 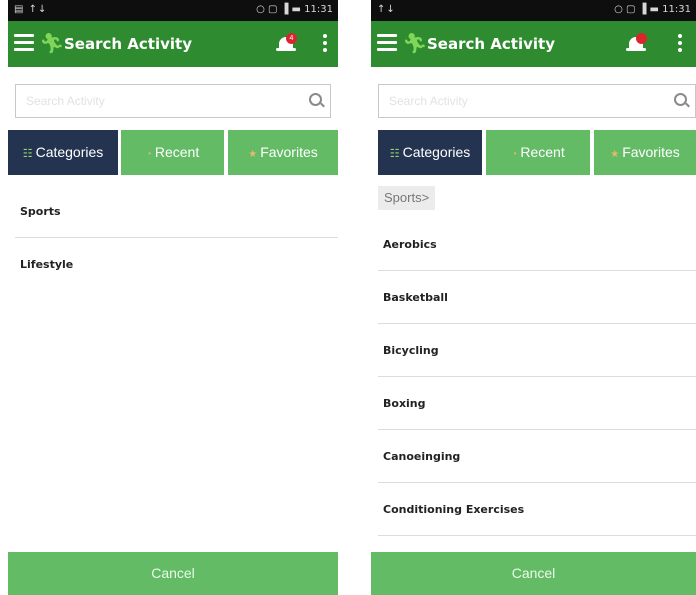 I want to click on list-item-aerobics: Aerobics, so click(x=537, y=244).